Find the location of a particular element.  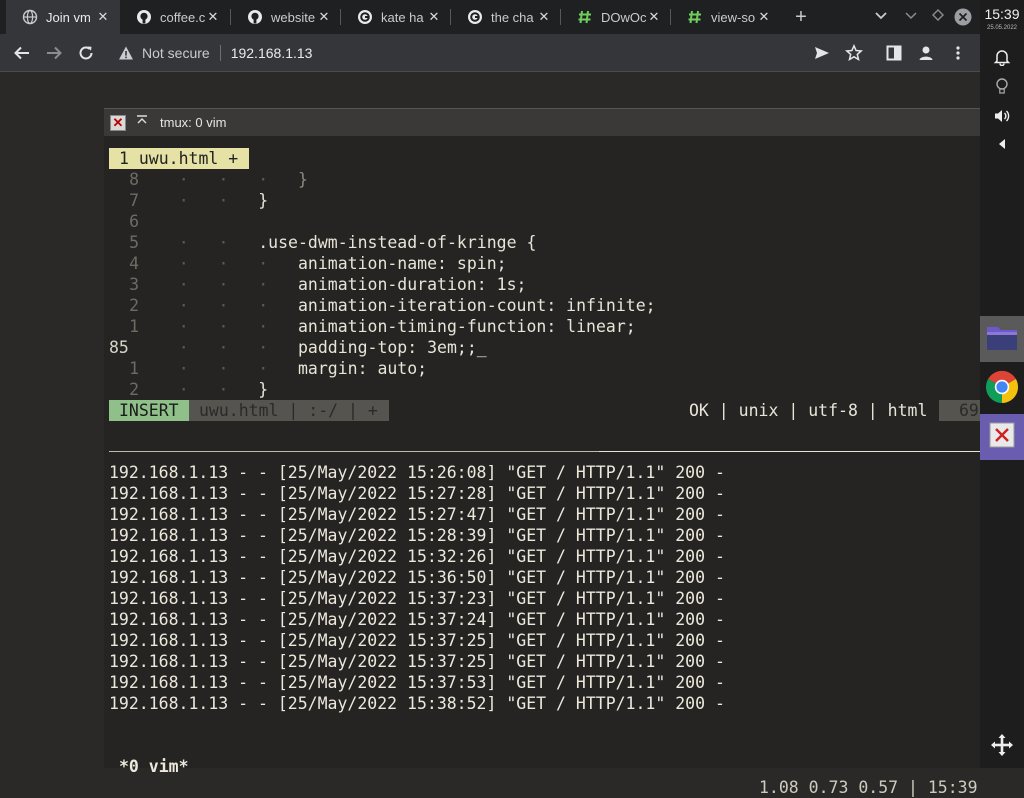

profile-icon is located at coordinates (926, 53).